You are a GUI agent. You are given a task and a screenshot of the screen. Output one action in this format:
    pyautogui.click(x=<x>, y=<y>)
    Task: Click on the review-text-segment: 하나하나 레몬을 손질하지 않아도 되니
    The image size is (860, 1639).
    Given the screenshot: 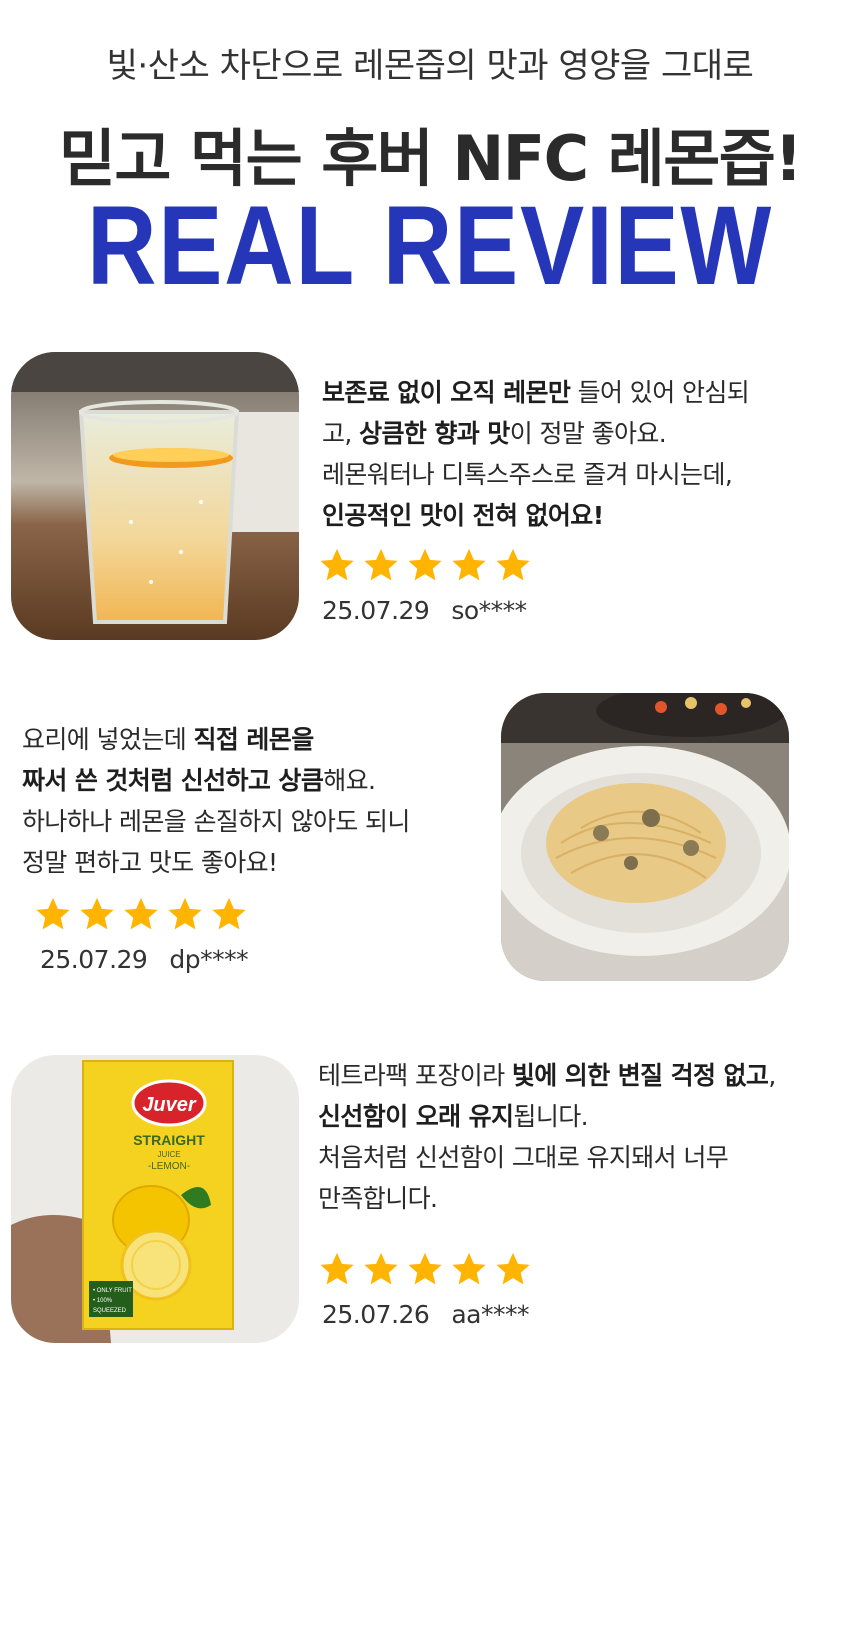 What is the action you would take?
    pyautogui.click(x=216, y=821)
    